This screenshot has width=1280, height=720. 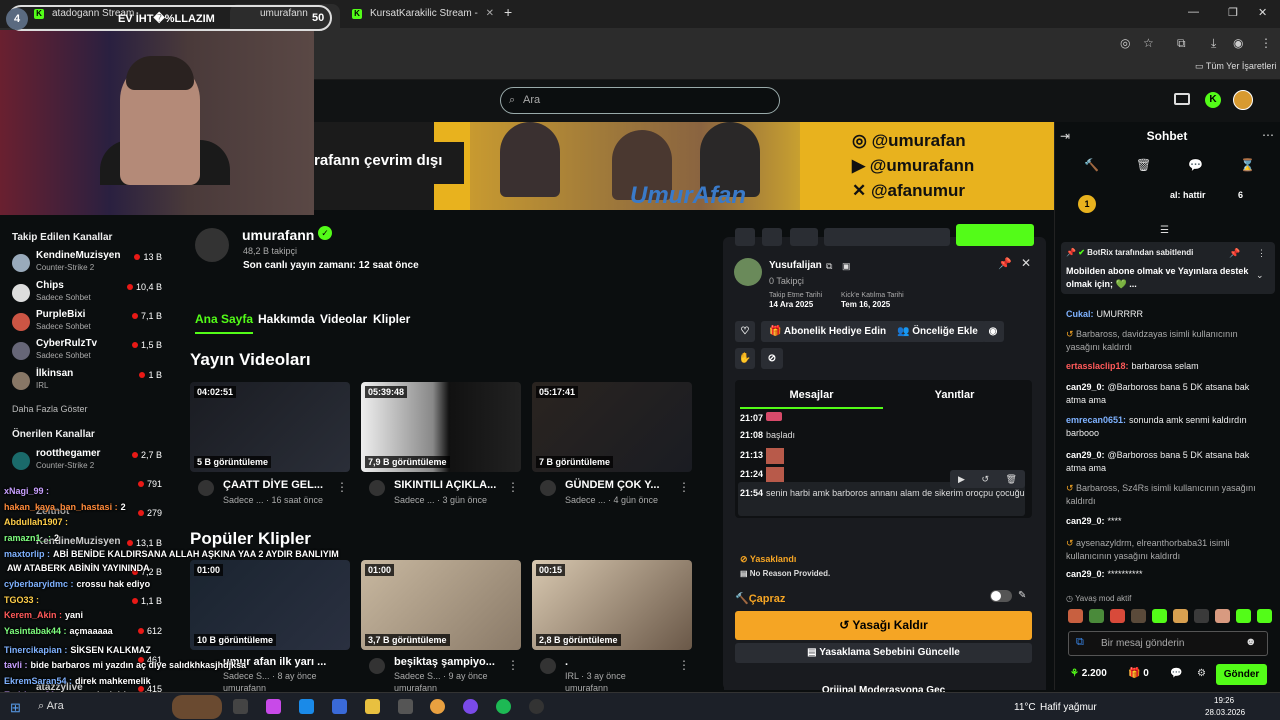 I want to click on copilot-icon, so click(x=273, y=706).